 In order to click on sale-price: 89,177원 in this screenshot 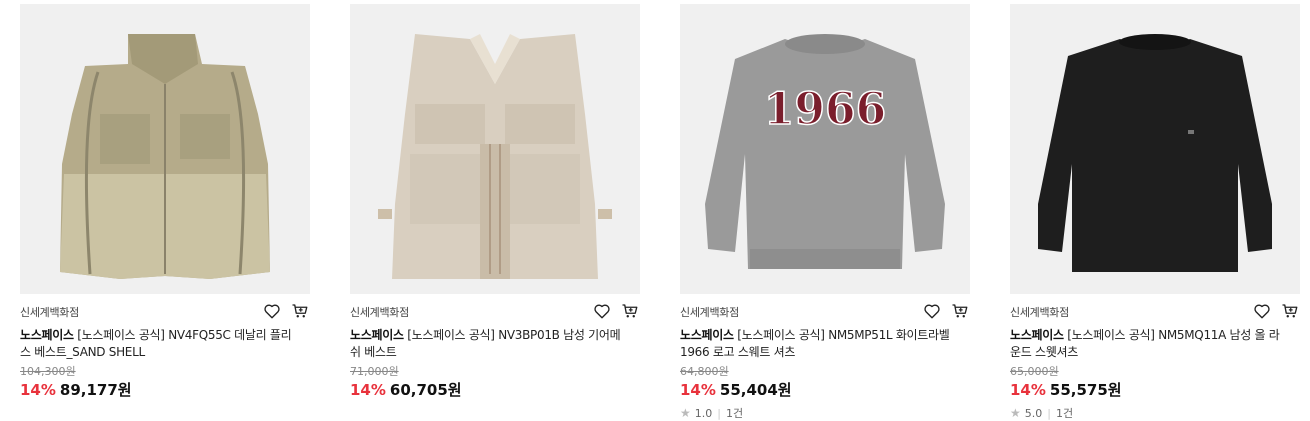, I will do `click(95, 390)`.